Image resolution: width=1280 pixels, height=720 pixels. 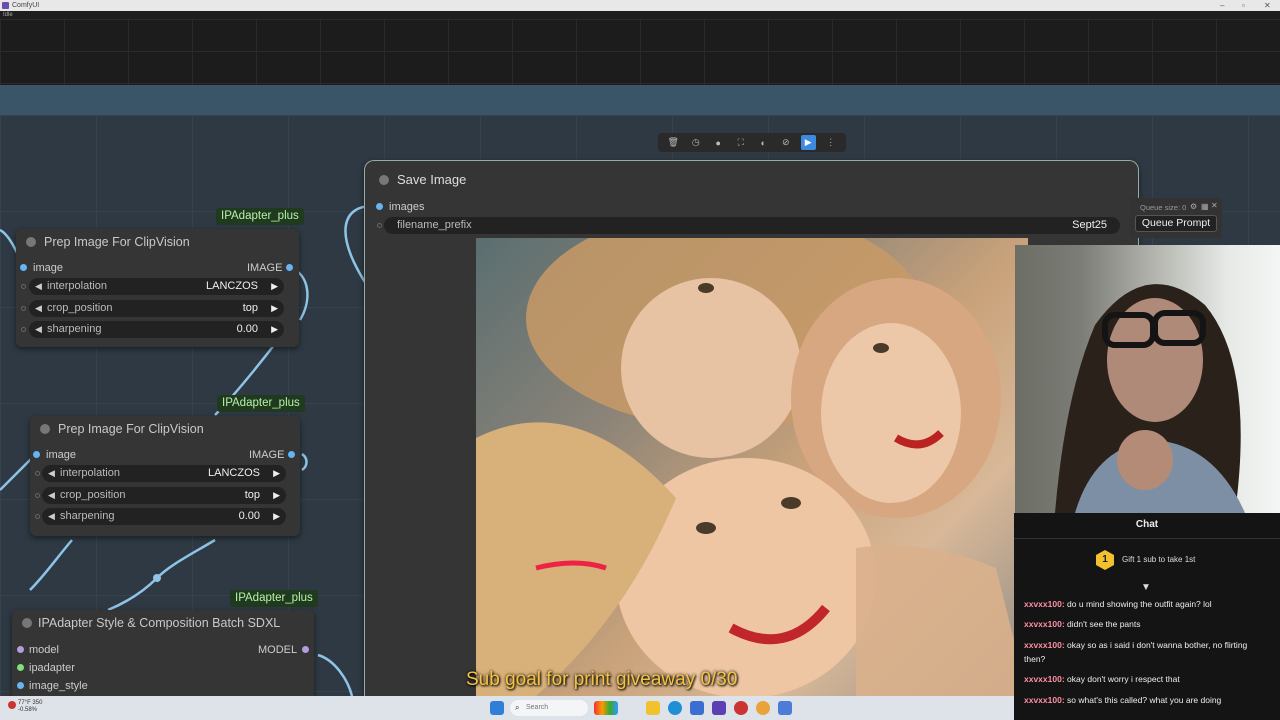 What do you see at coordinates (602, 679) in the screenshot?
I see `sub-goal-overlay: Sub goal for print giveaway 0/30` at bounding box center [602, 679].